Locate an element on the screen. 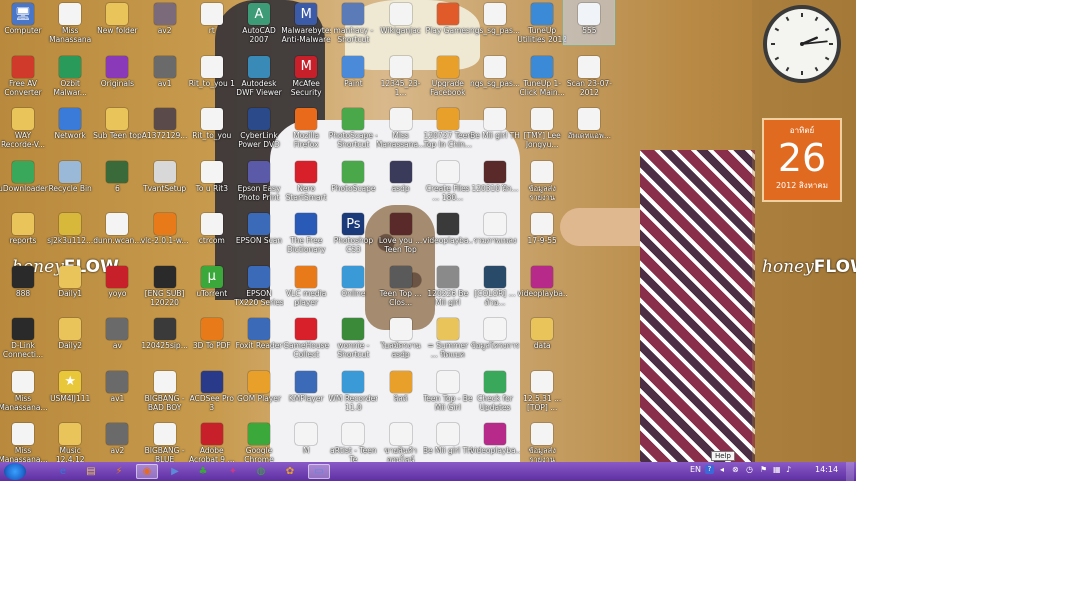  desktop-icon: data is located at coordinates (542, 337).